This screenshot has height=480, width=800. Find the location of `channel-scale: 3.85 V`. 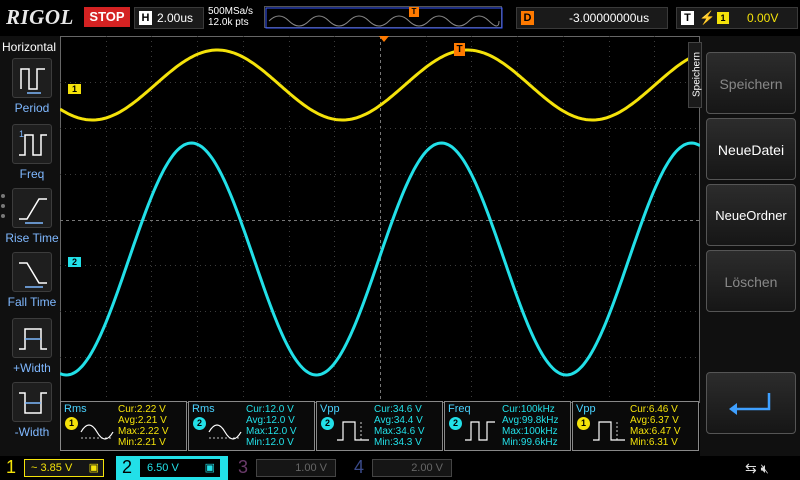

channel-scale: 3.85 V is located at coordinates (56, 468).